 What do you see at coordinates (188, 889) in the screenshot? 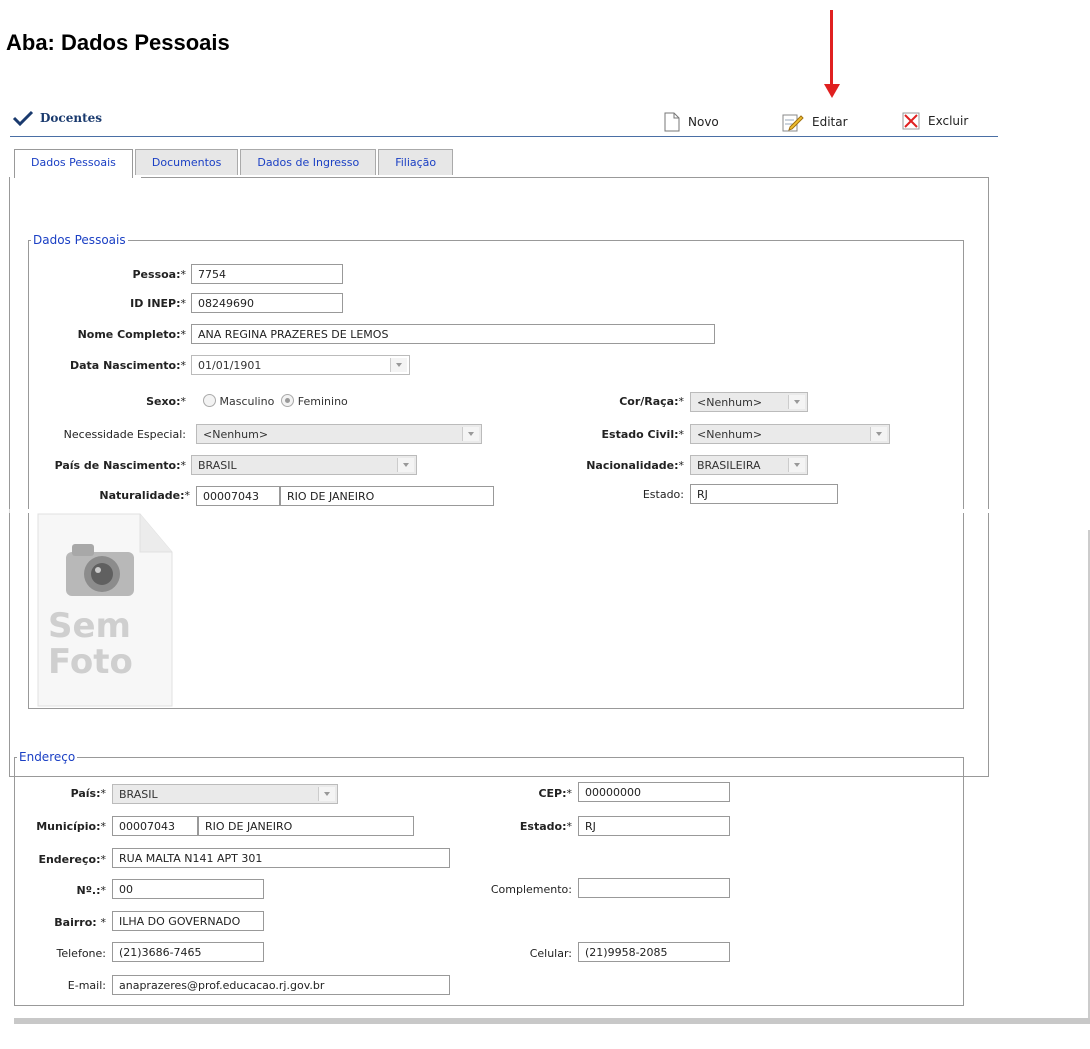
I see `numero-input: 00` at bounding box center [188, 889].